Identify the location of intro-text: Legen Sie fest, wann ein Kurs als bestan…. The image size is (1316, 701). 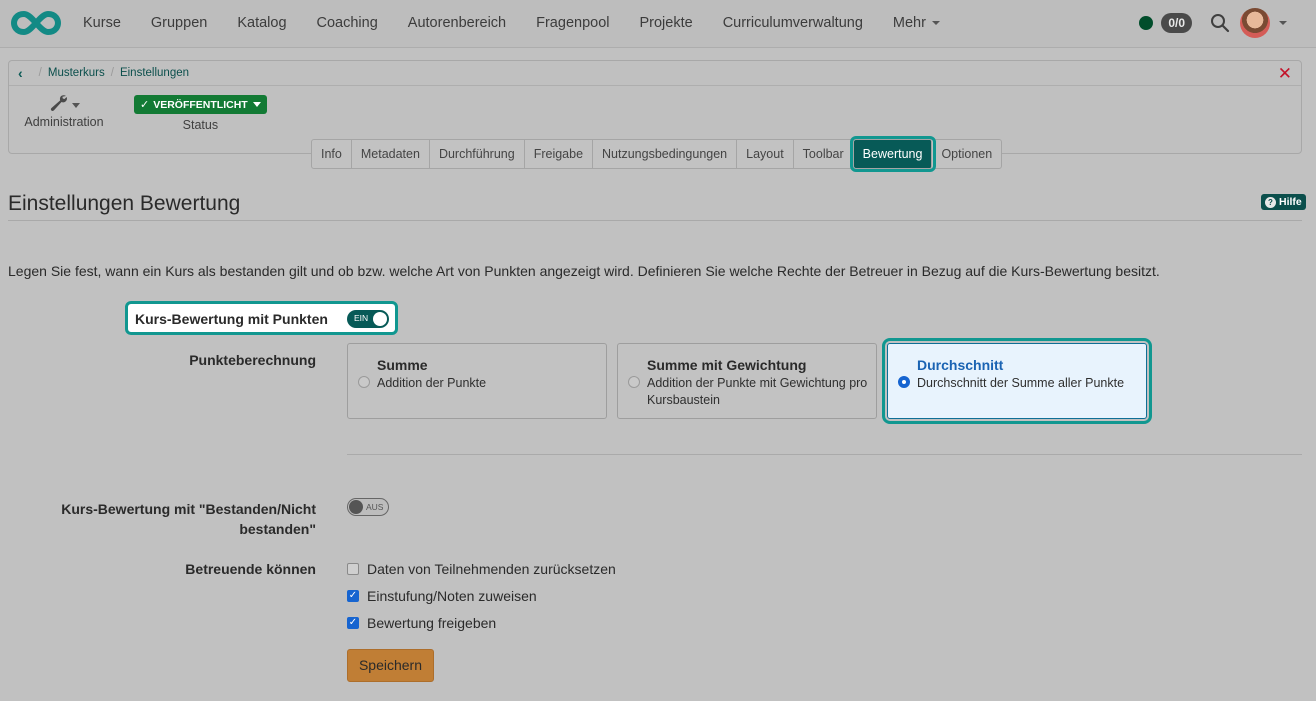
(584, 271).